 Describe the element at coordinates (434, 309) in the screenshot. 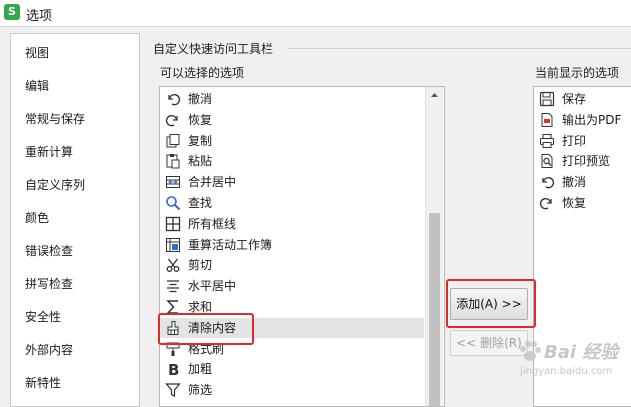

I see `scrollbar-thumb` at that location.